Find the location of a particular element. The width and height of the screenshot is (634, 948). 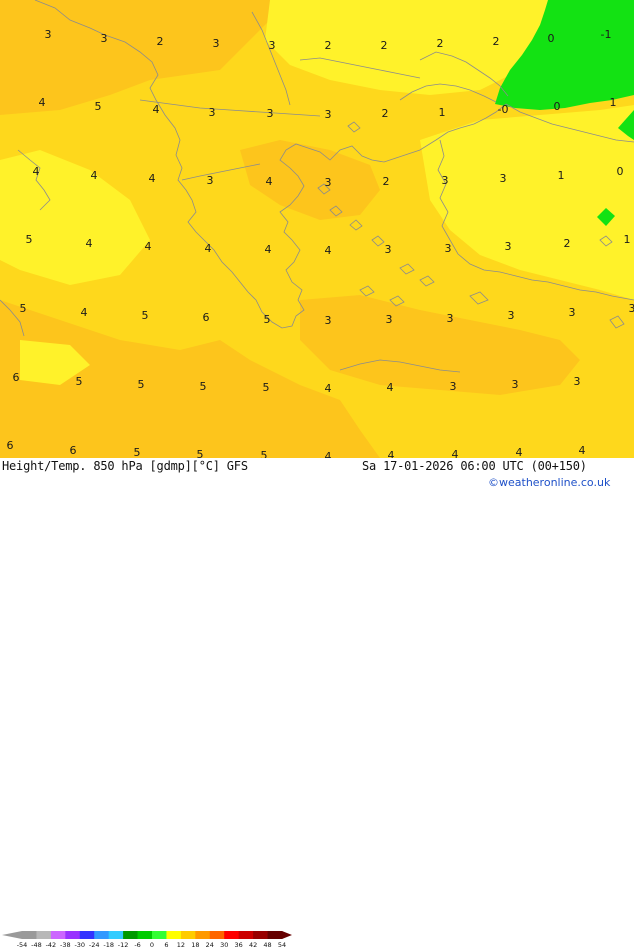

temperature-value: -1 is located at coordinates (606, 34).